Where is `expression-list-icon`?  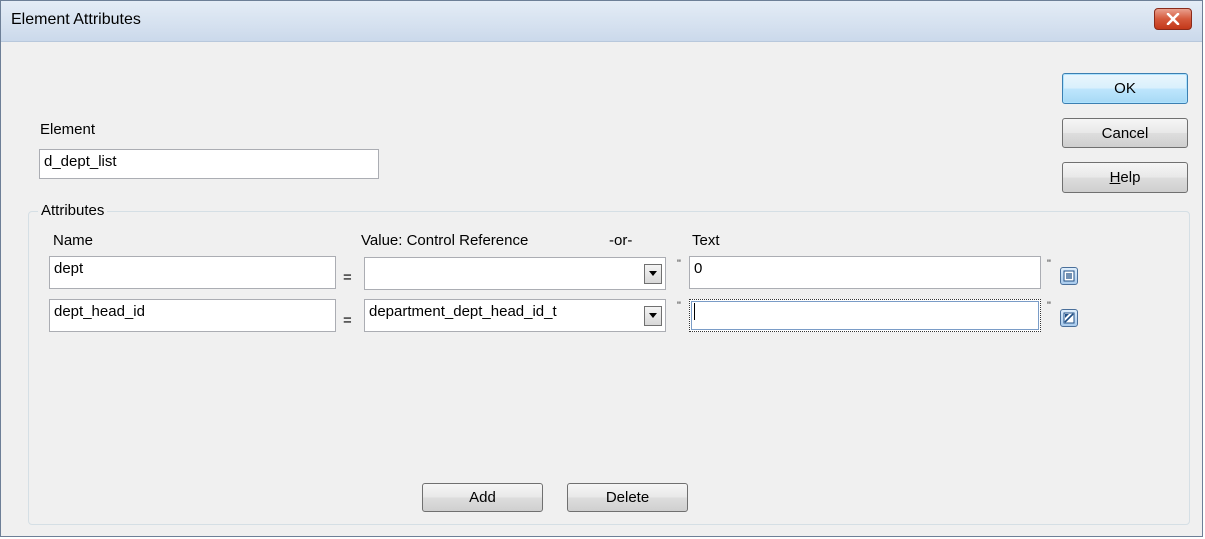
expression-list-icon is located at coordinates (1069, 276).